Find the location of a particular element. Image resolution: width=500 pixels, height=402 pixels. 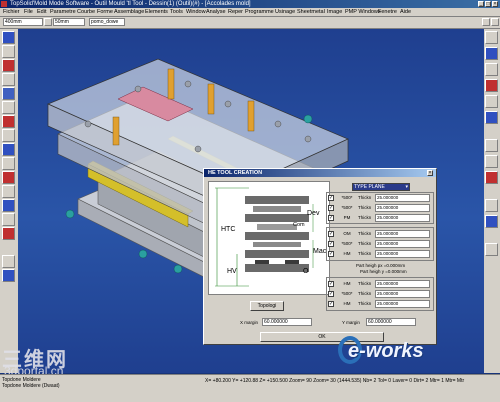

arc-icon is located at coordinates (8, 93).